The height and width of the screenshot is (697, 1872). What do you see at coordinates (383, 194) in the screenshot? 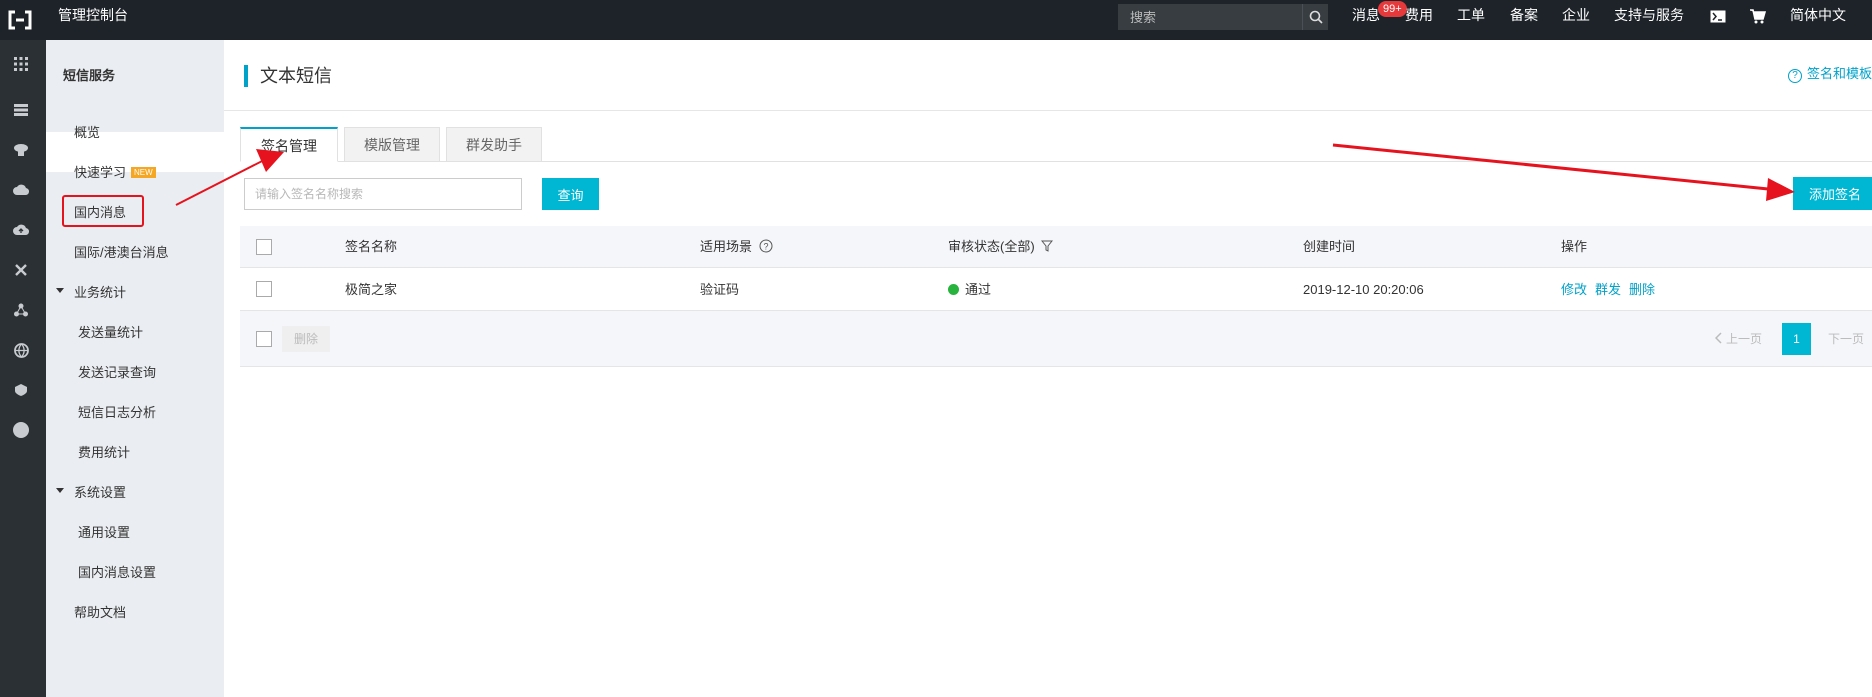
I see `signature-search-input` at bounding box center [383, 194].